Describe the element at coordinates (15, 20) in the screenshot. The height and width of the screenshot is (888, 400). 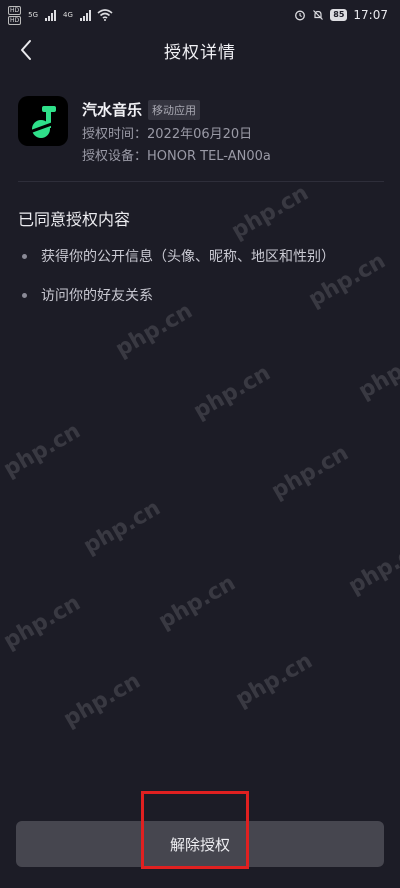
I see `hd-badge-2: HD` at that location.